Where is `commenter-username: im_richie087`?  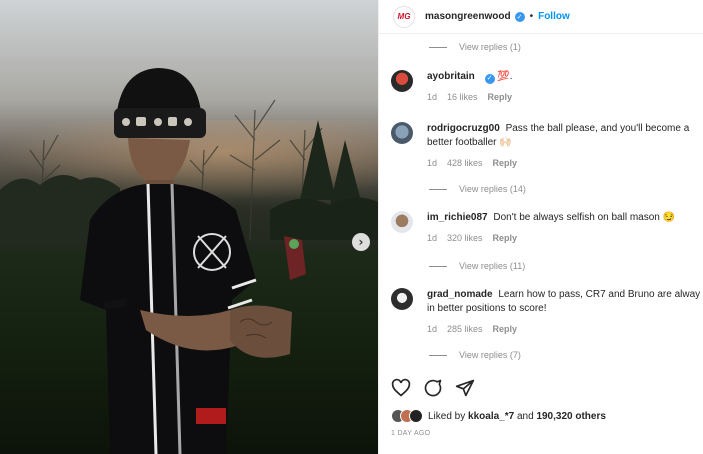 commenter-username: im_richie087 is located at coordinates (457, 217).